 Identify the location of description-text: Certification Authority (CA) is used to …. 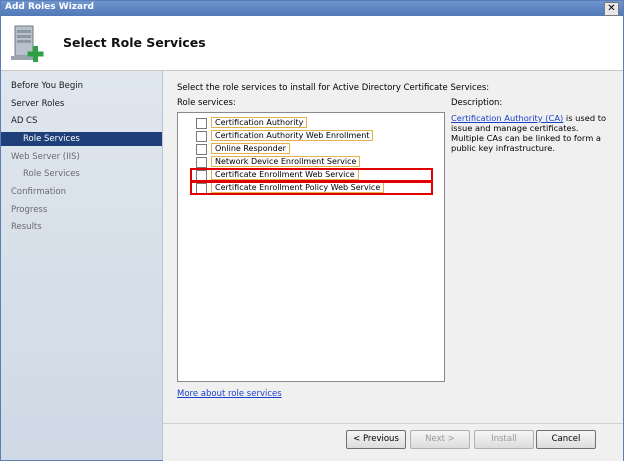
(531, 133).